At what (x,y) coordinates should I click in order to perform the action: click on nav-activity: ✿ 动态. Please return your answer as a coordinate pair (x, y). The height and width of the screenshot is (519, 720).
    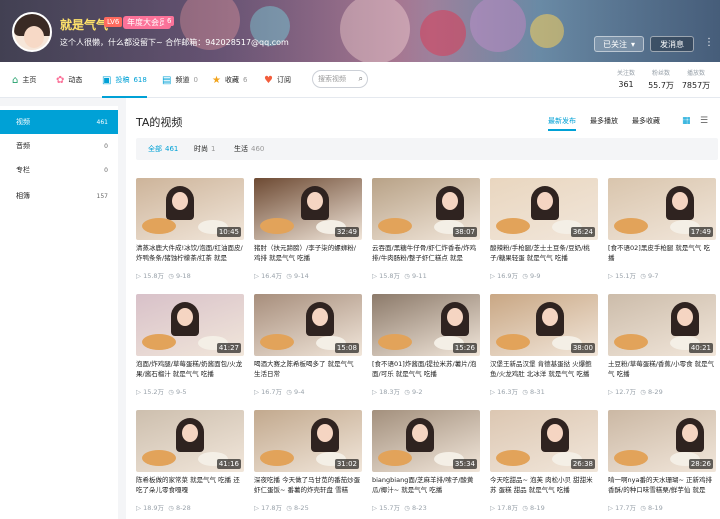
    Looking at the image, I should click on (69, 80).